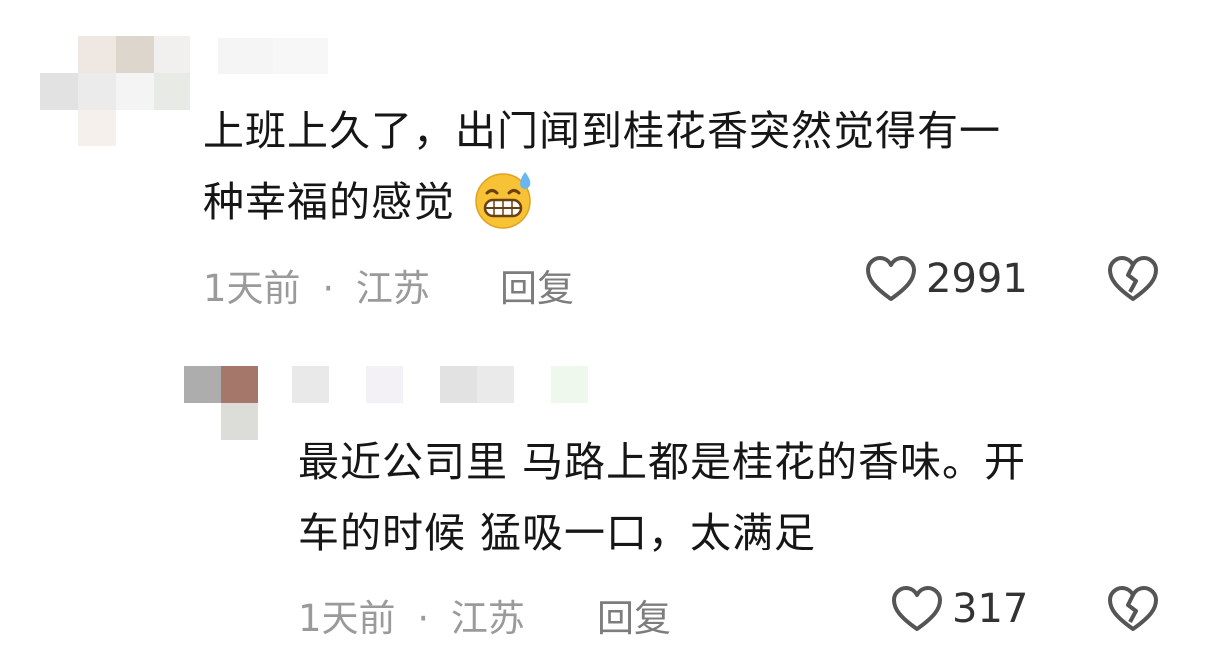 This screenshot has width=1224, height=659. I want to click on comment-text-line-1: 最近公司里 马路上都是桂花的香味。开, so click(662, 462).